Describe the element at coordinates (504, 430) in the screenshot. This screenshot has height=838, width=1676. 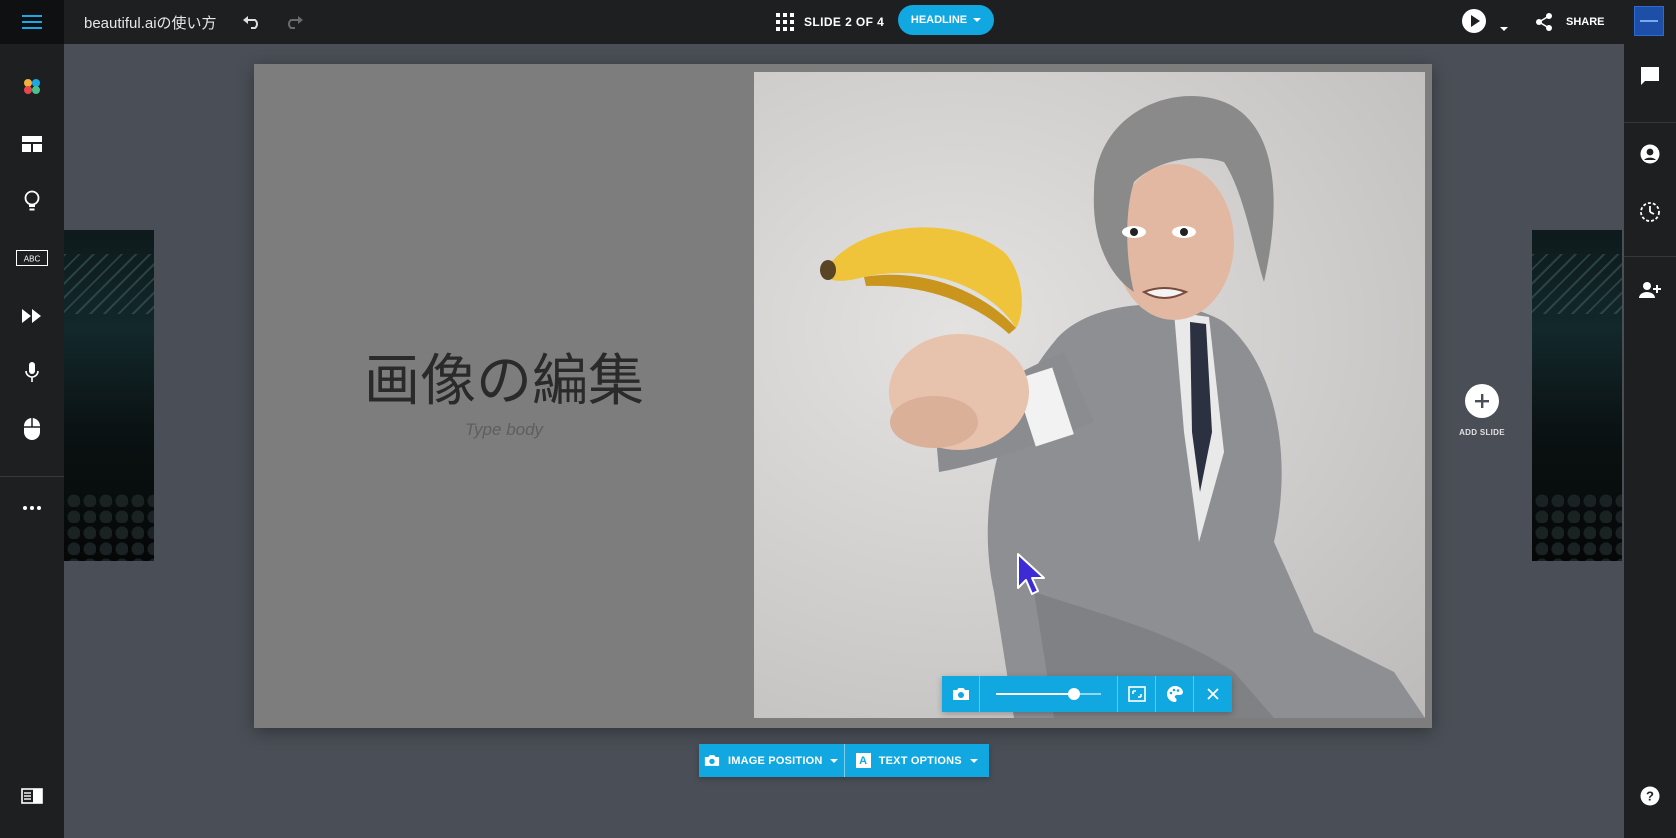
I see `slide-body-placeholder: Type body` at that location.